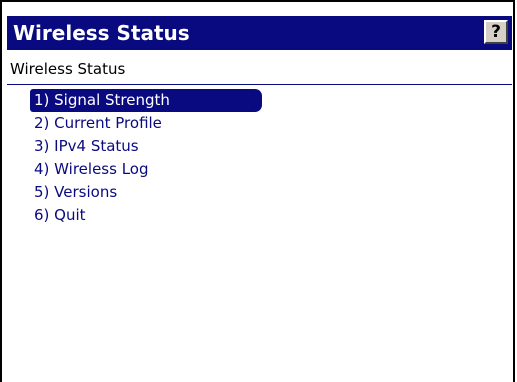 This screenshot has width=517, height=382. Describe the element at coordinates (146, 123) in the screenshot. I see `menu-item-current-profile: 2) Current Profile` at that location.